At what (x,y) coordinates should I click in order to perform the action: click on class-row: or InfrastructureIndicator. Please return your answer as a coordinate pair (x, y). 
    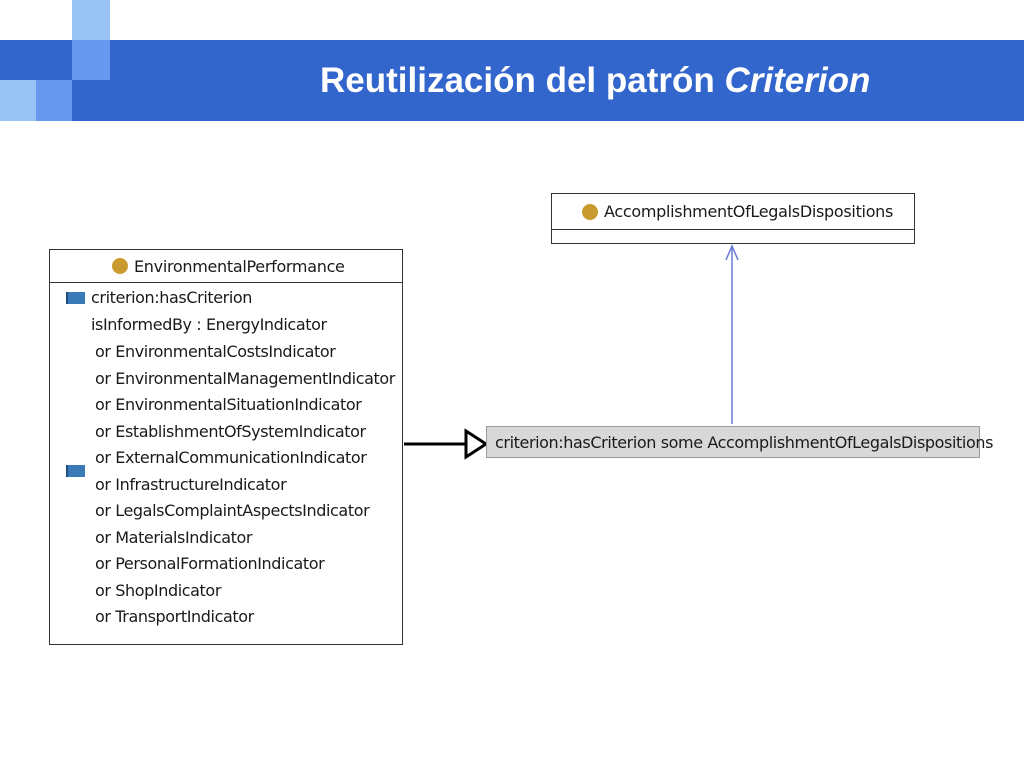
    Looking at the image, I should click on (191, 484).